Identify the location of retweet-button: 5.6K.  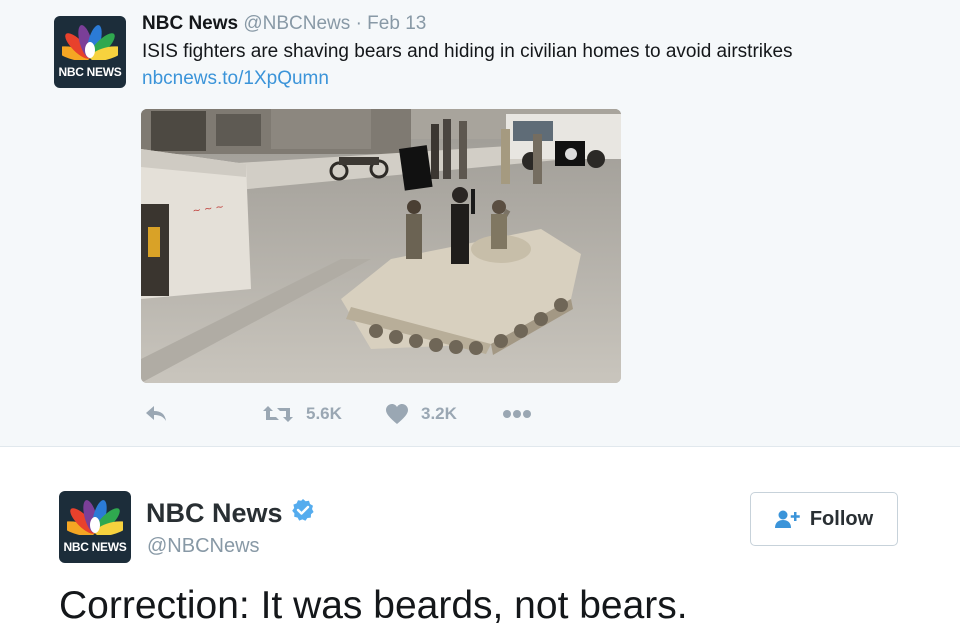
(302, 414).